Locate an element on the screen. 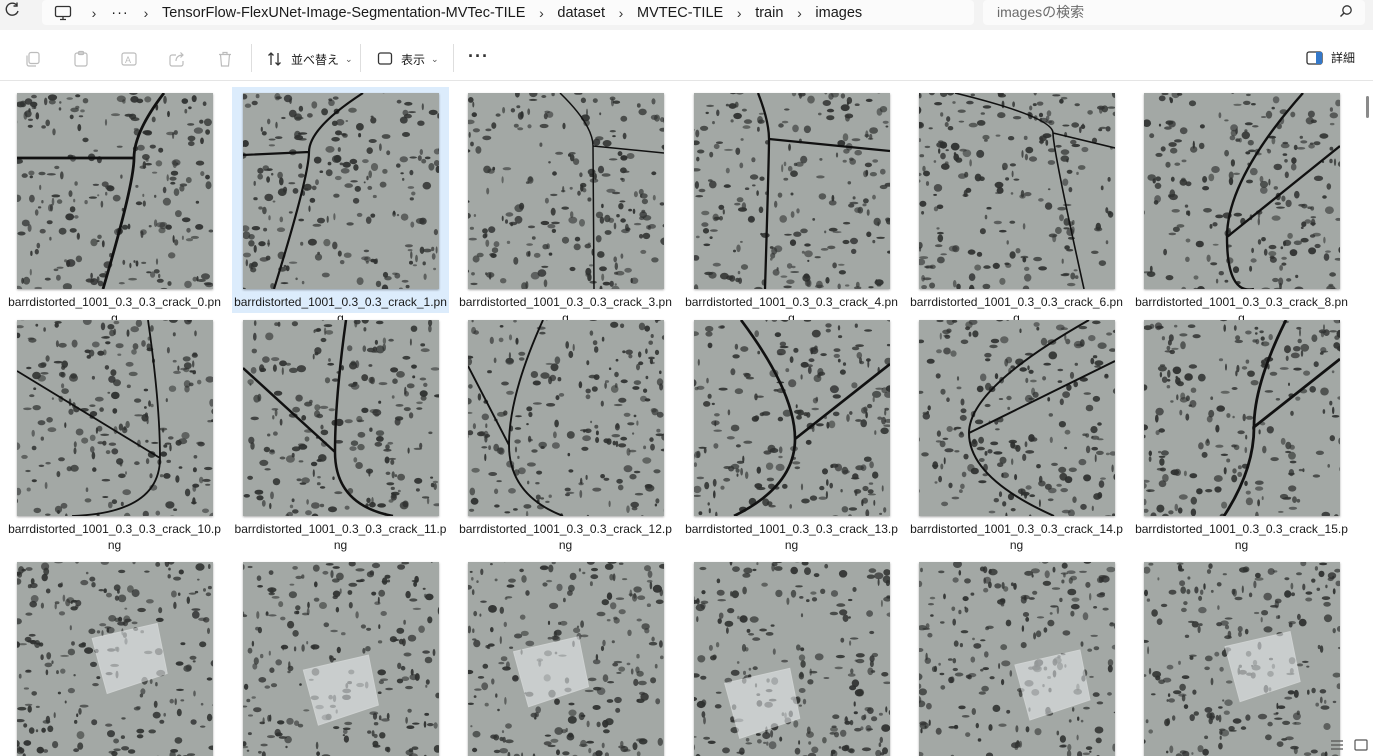 This screenshot has height=756, width=1373. paste-icon is located at coordinates (81, 59).